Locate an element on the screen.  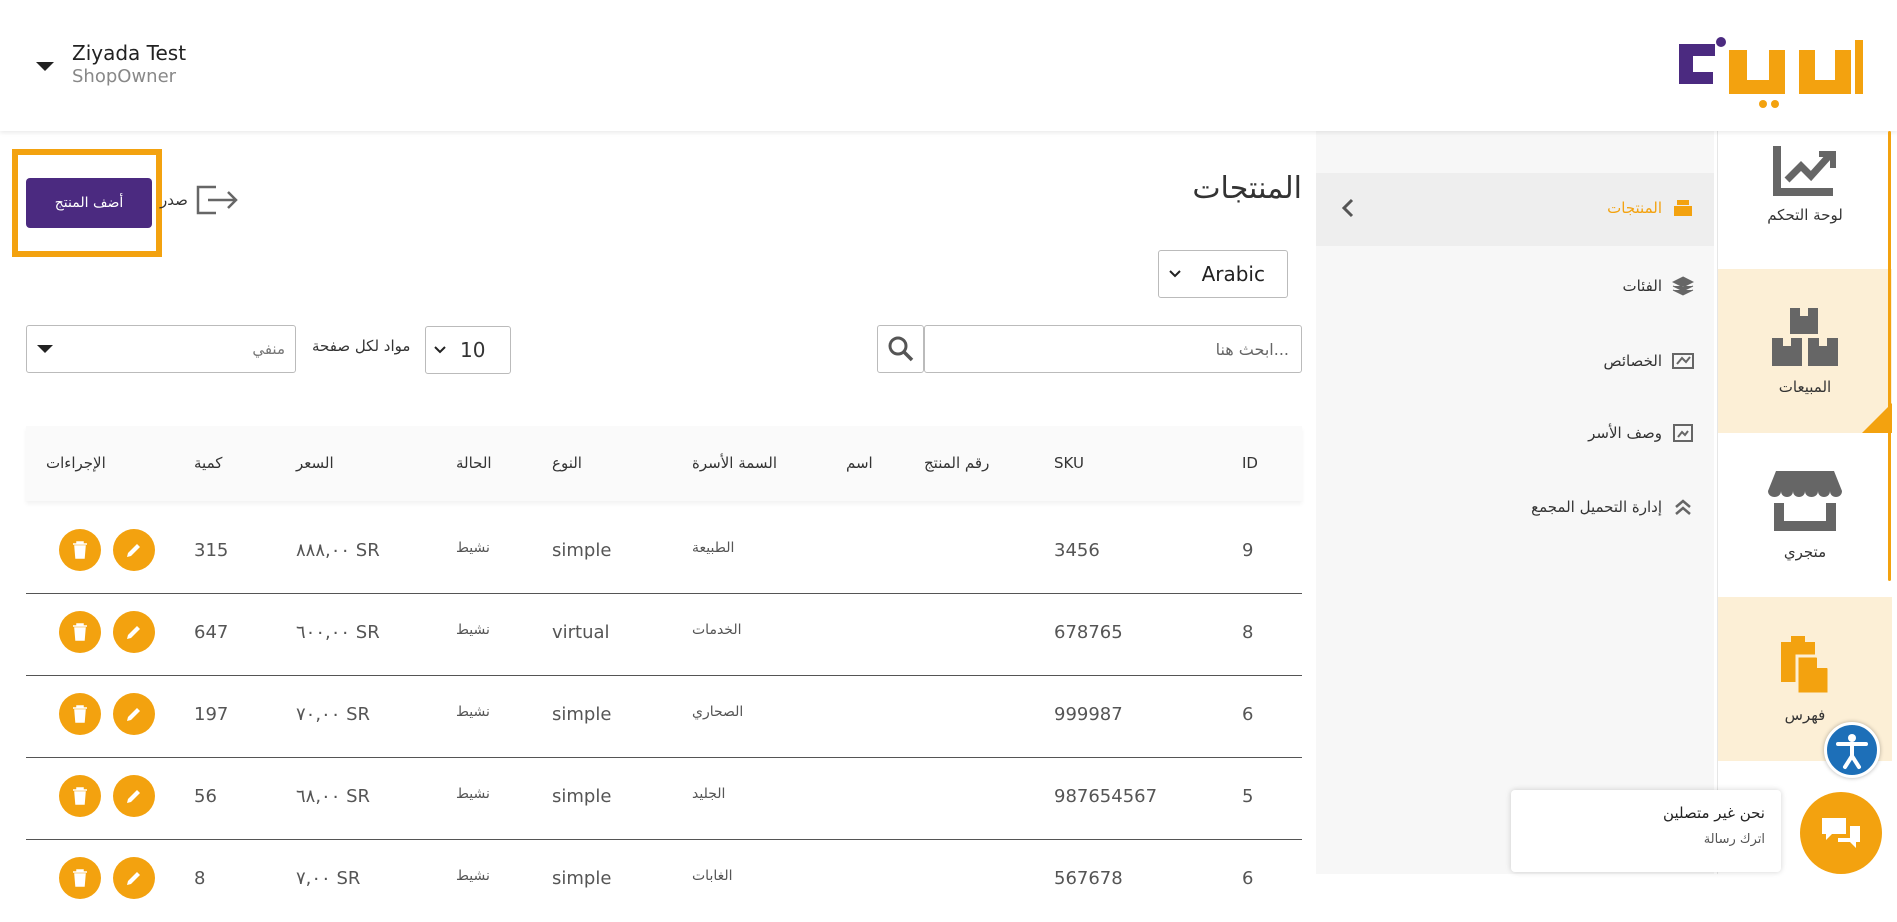
per-page-label: مواد لكل صفحة is located at coordinates (361, 346).